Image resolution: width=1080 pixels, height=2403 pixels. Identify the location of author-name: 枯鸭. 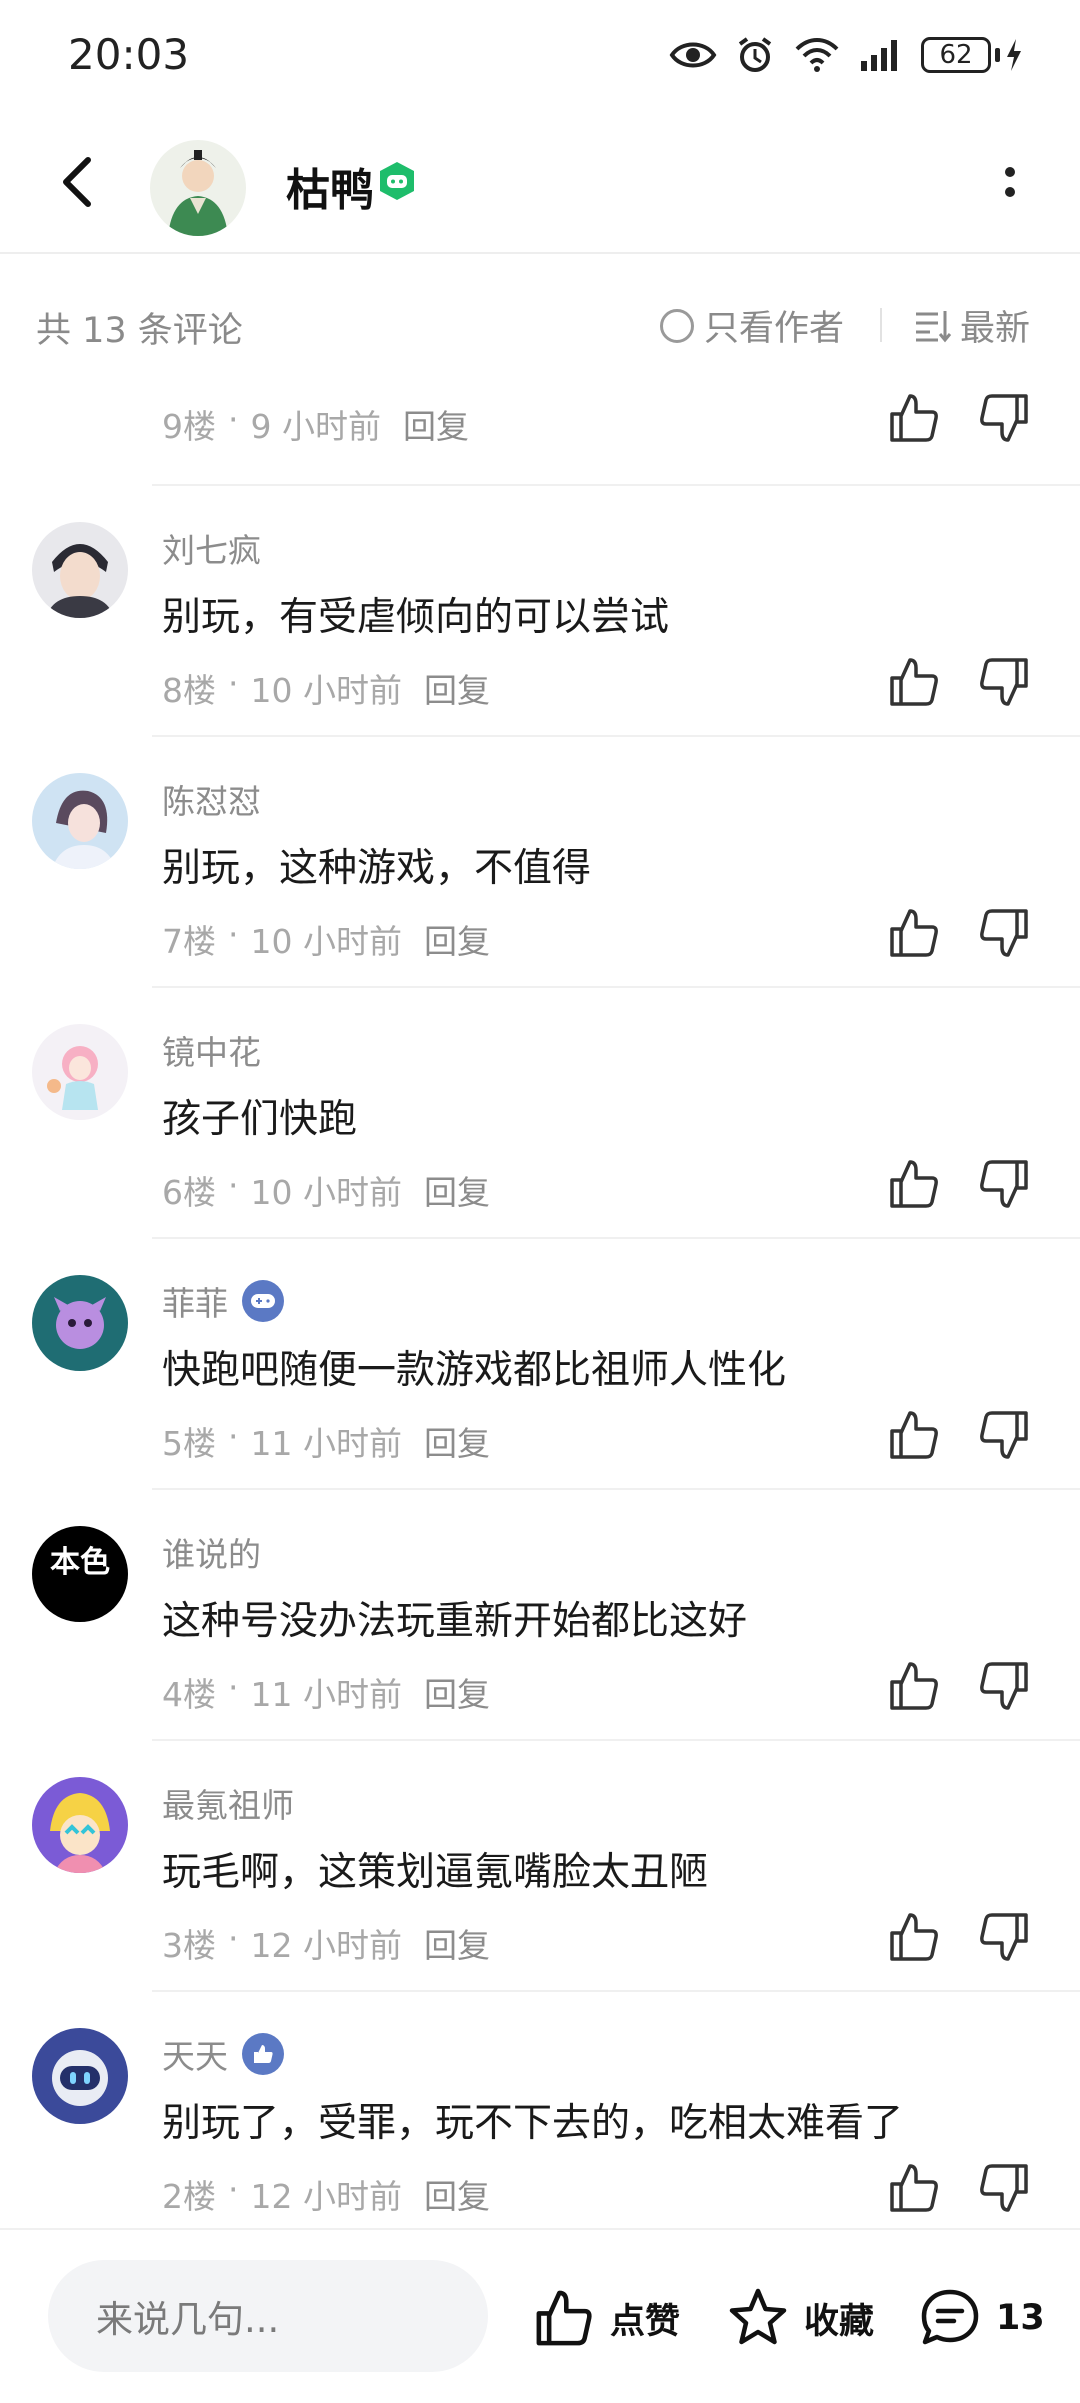
(330, 186).